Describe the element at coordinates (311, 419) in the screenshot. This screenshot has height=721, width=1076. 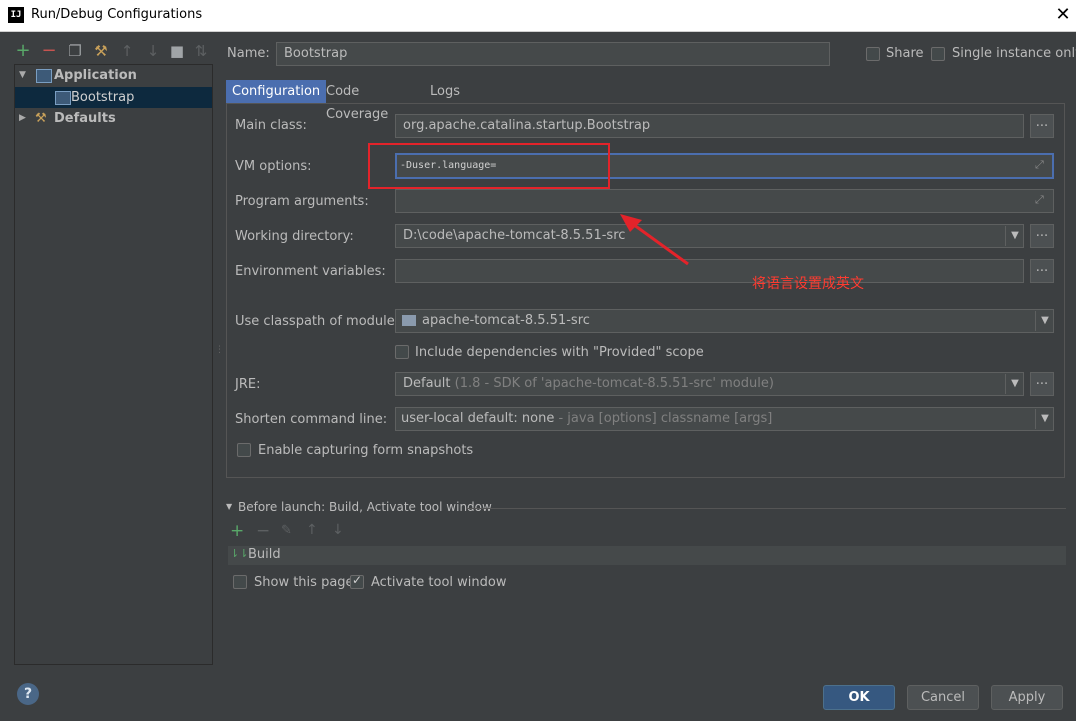
I see `shorten-label: Shorten command line:` at that location.